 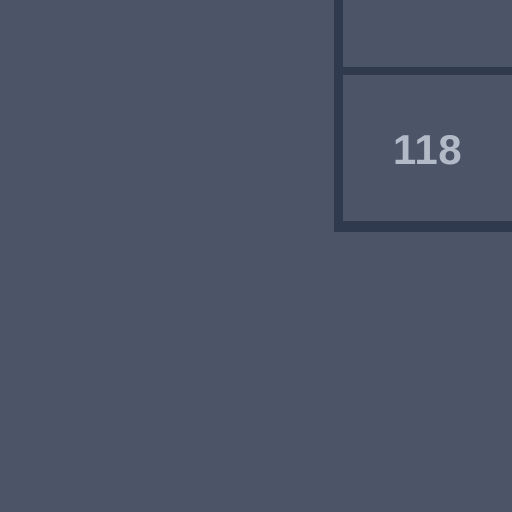 What do you see at coordinates (427, 33) in the screenshot?
I see `grid-cell-top` at bounding box center [427, 33].